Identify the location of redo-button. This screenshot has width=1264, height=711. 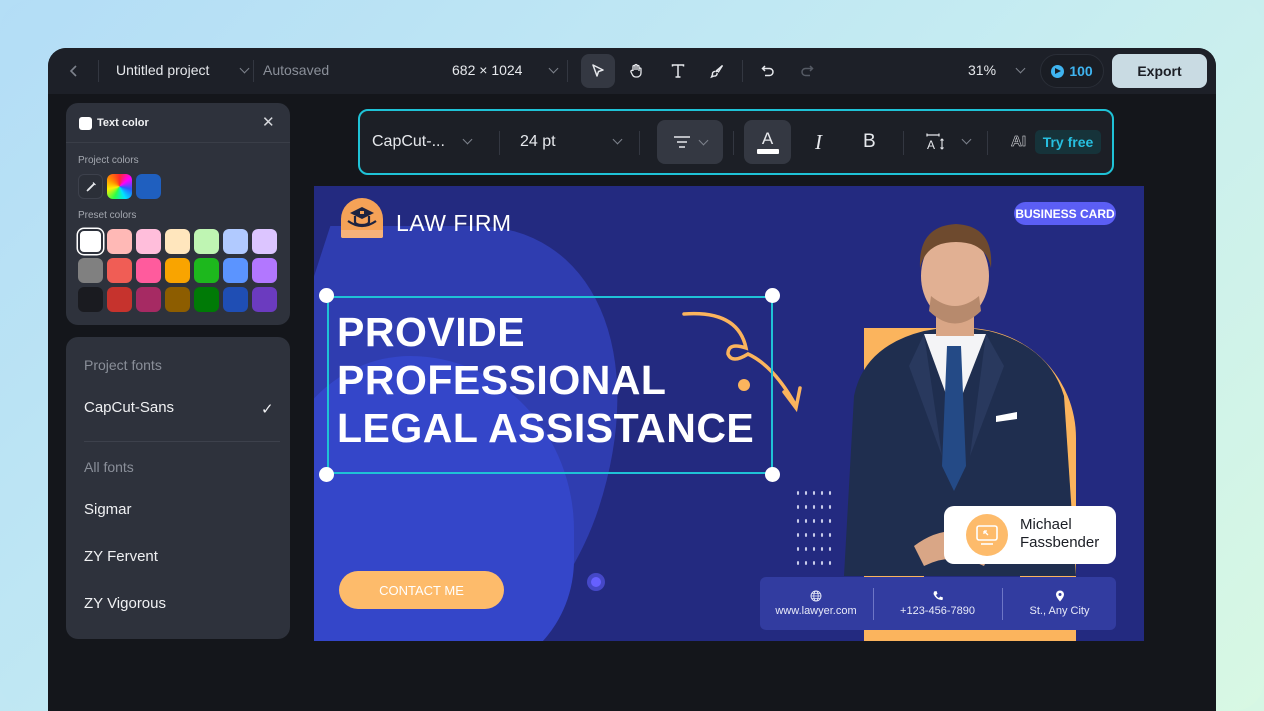
(807, 71).